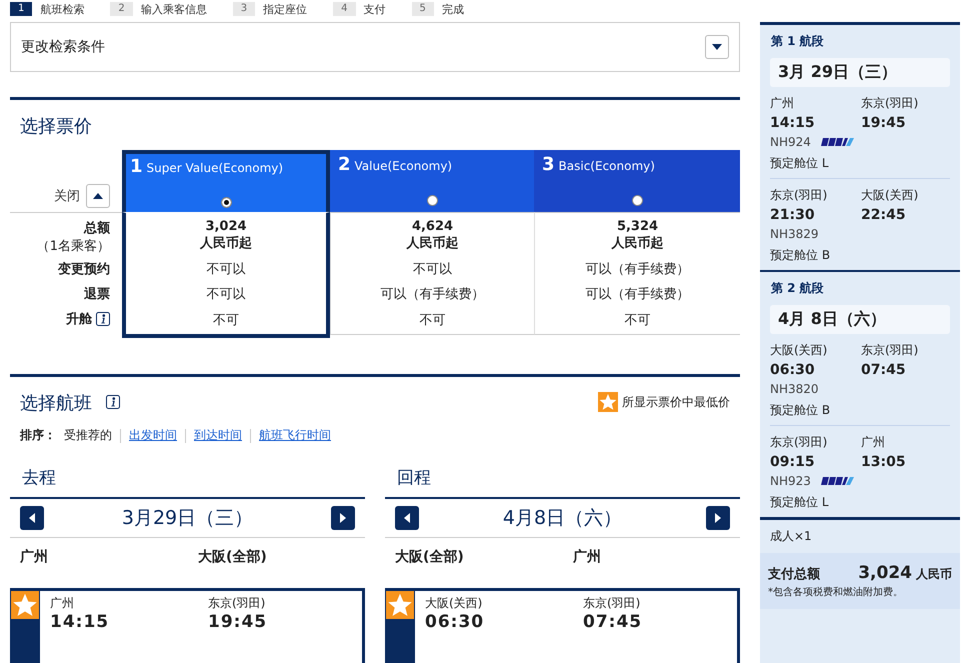 This screenshot has width=965, height=663. What do you see at coordinates (791, 536) in the screenshot?
I see `passenger-count: 成人×1` at bounding box center [791, 536].